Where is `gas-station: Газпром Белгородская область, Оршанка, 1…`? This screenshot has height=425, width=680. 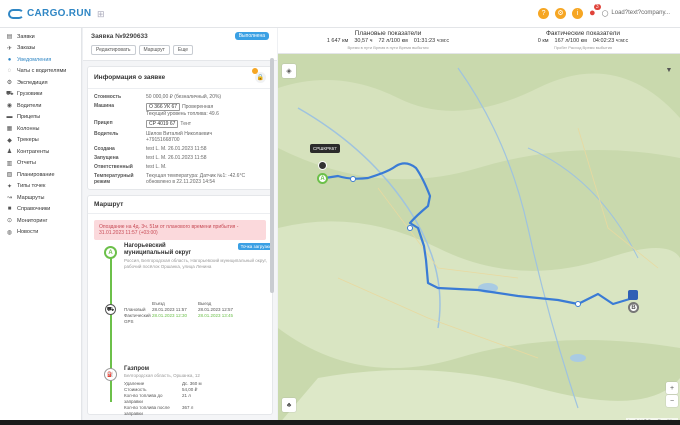
gas-station: Газпром Белгородская область, Оршанка, 1… is located at coordinates (199, 391).